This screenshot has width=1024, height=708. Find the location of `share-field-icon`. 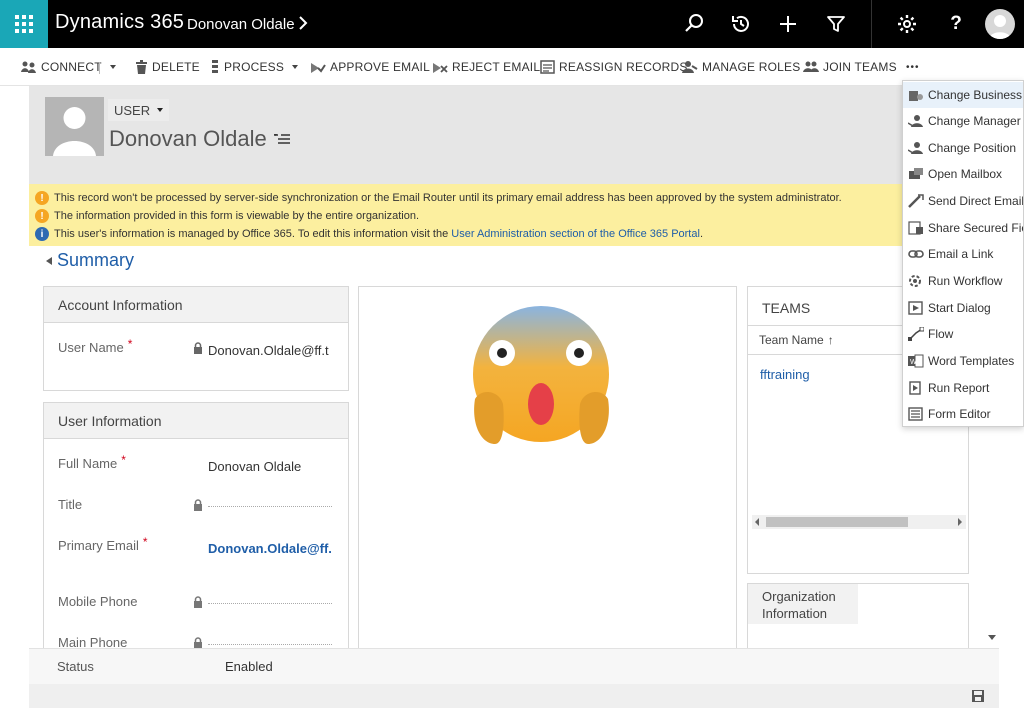

share-field-icon is located at coordinates (915, 228).